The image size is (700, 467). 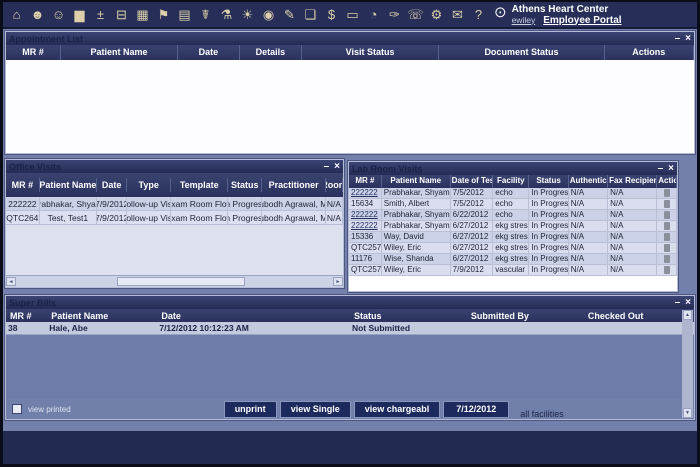 I want to click on view-printed-checkbox, so click(x=17, y=409).